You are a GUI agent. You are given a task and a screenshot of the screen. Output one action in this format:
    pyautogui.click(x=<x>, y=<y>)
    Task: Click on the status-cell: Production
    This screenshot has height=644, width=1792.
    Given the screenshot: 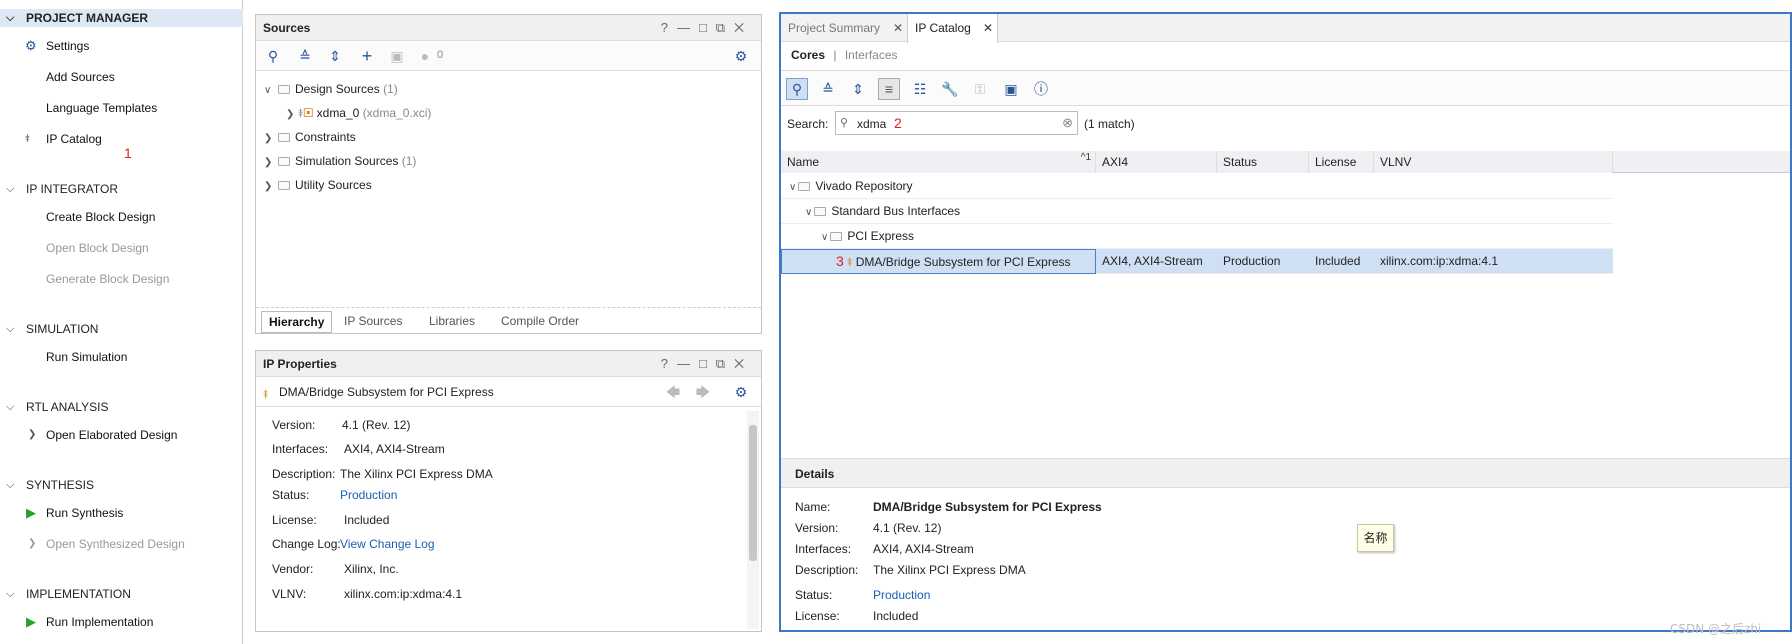 What is the action you would take?
    pyautogui.click(x=1252, y=261)
    